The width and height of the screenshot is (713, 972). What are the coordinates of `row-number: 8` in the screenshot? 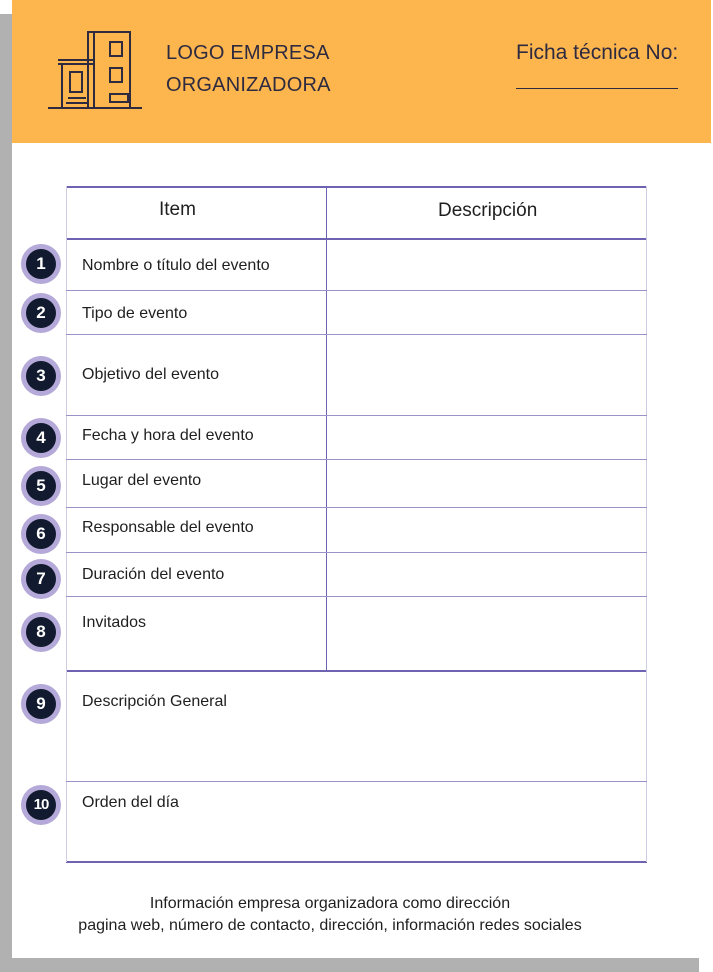 It's located at (41, 632).